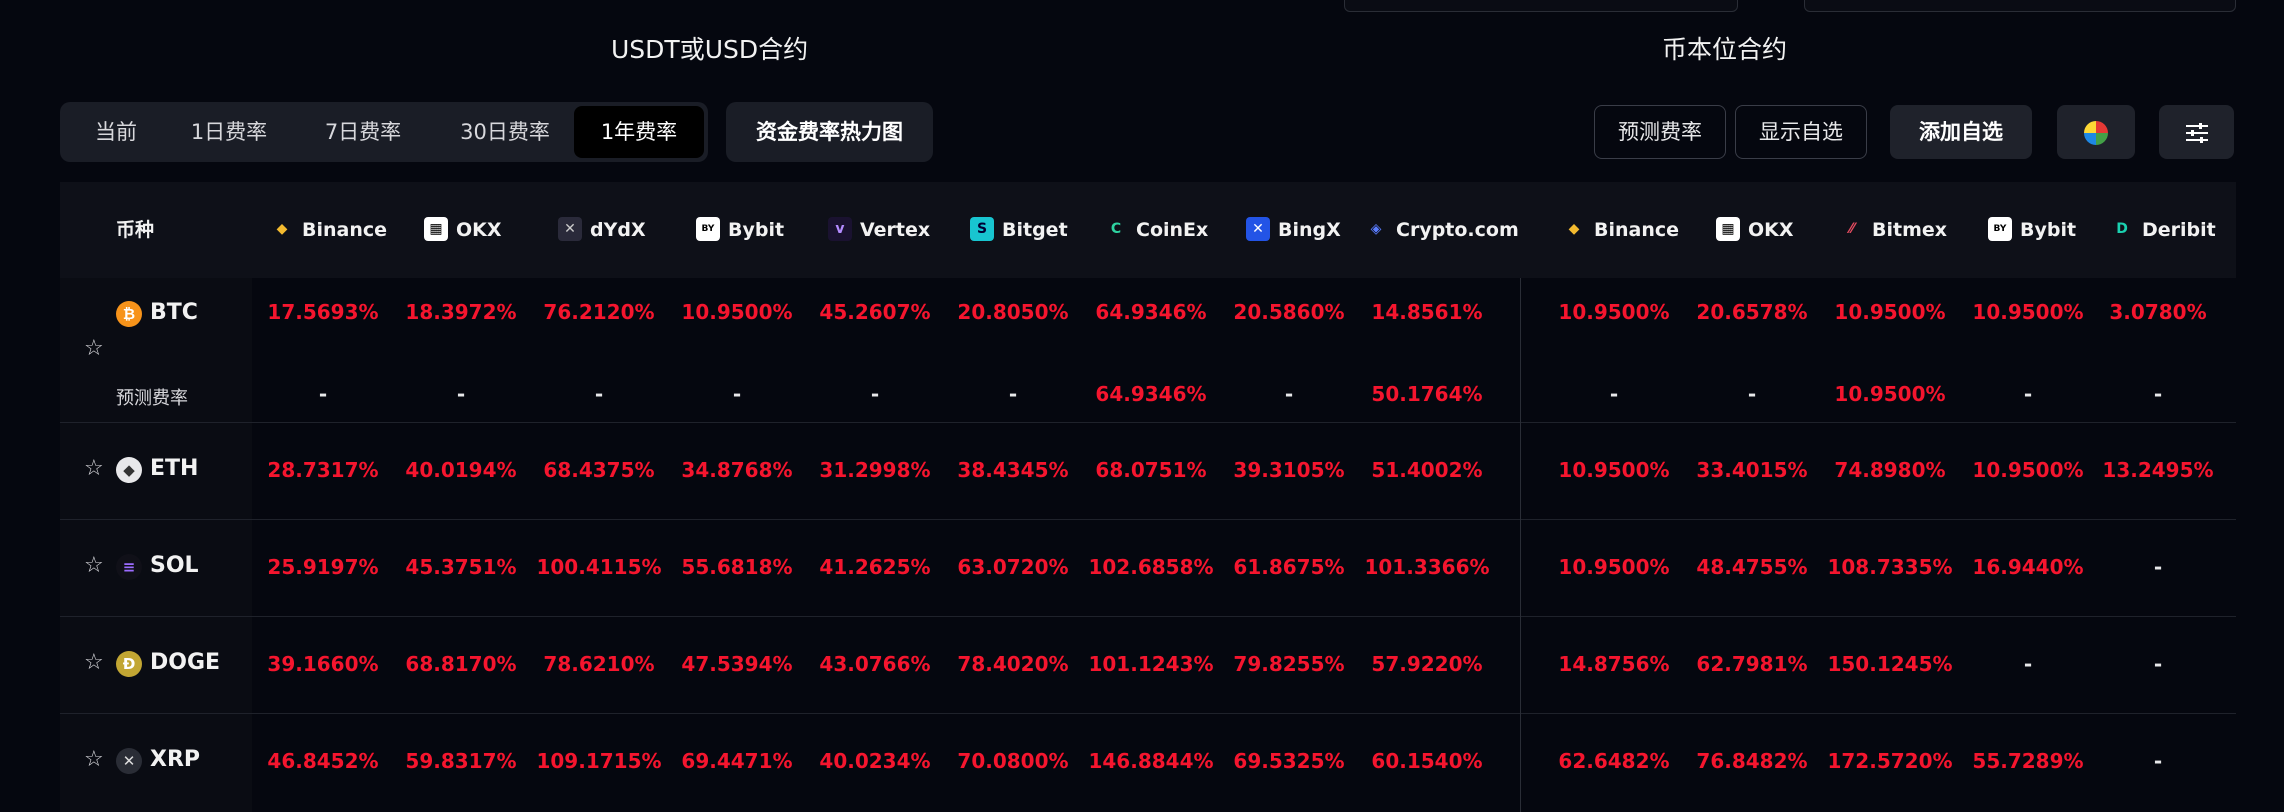 Image resolution: width=2284 pixels, height=812 pixels. I want to click on deribit-icon: D, so click(2122, 228).